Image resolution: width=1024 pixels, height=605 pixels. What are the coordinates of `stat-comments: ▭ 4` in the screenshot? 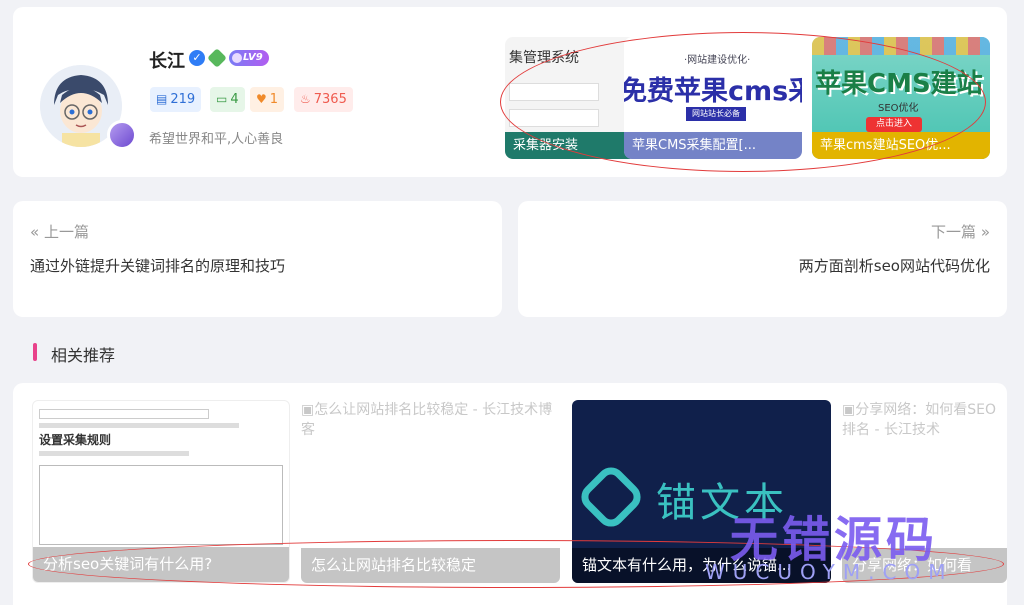 It's located at (227, 99).